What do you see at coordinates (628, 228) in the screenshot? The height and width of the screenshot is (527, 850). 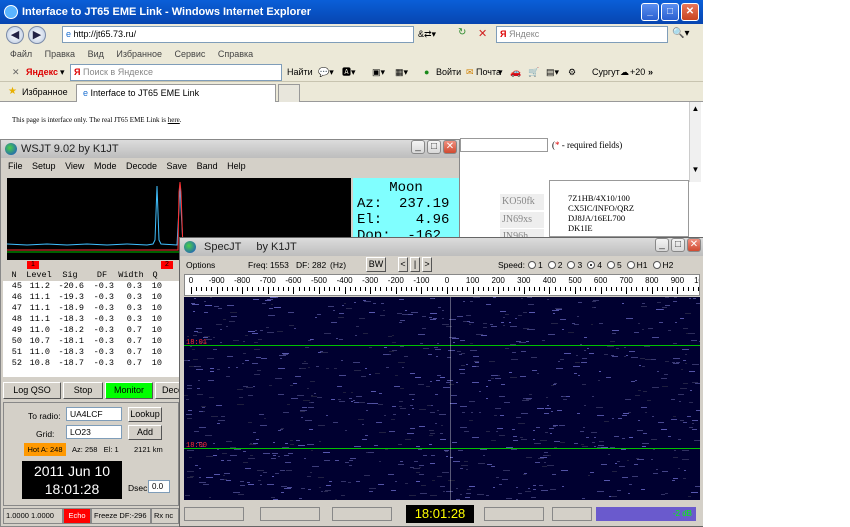 I see `callsign-item: DK1IE` at bounding box center [628, 228].